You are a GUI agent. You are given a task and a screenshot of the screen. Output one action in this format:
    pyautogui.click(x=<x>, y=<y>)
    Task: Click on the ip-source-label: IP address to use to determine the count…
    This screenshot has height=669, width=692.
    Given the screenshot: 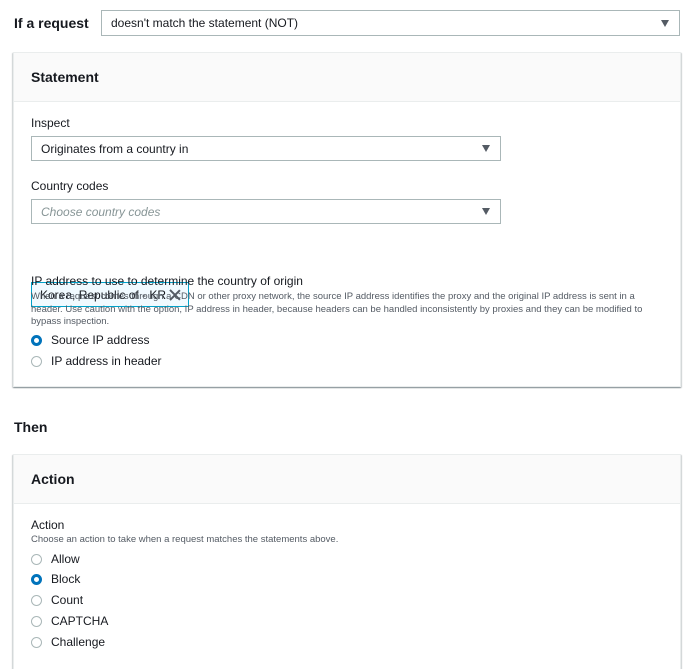 What is the action you would take?
    pyautogui.click(x=167, y=281)
    